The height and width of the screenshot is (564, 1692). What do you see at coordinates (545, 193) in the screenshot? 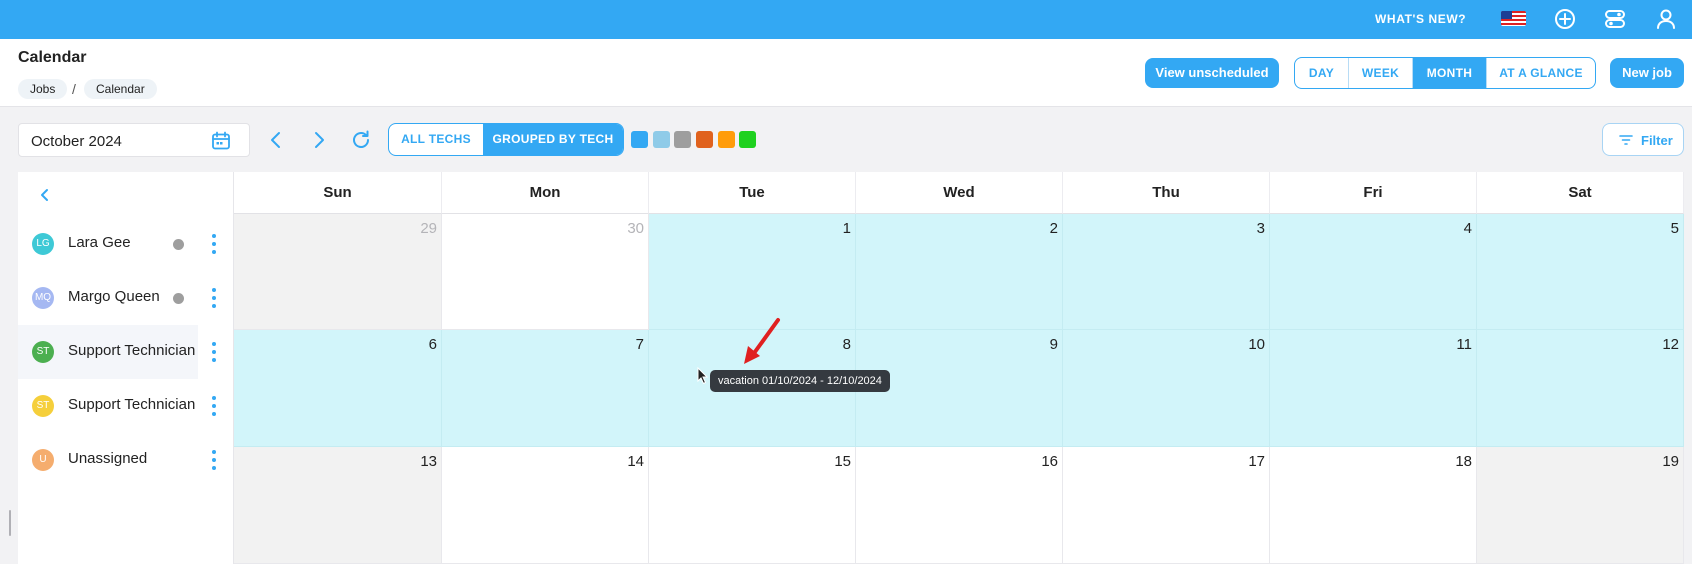
I see `day-header-mon: Mon` at bounding box center [545, 193].